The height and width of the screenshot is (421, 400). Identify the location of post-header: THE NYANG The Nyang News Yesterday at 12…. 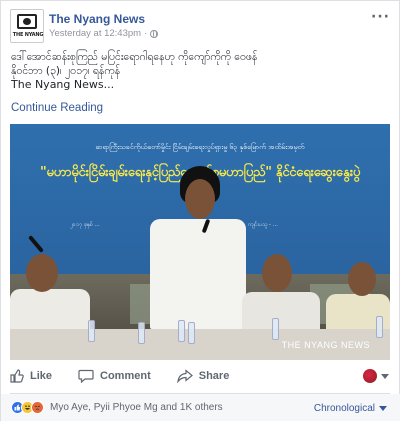
(200, 27).